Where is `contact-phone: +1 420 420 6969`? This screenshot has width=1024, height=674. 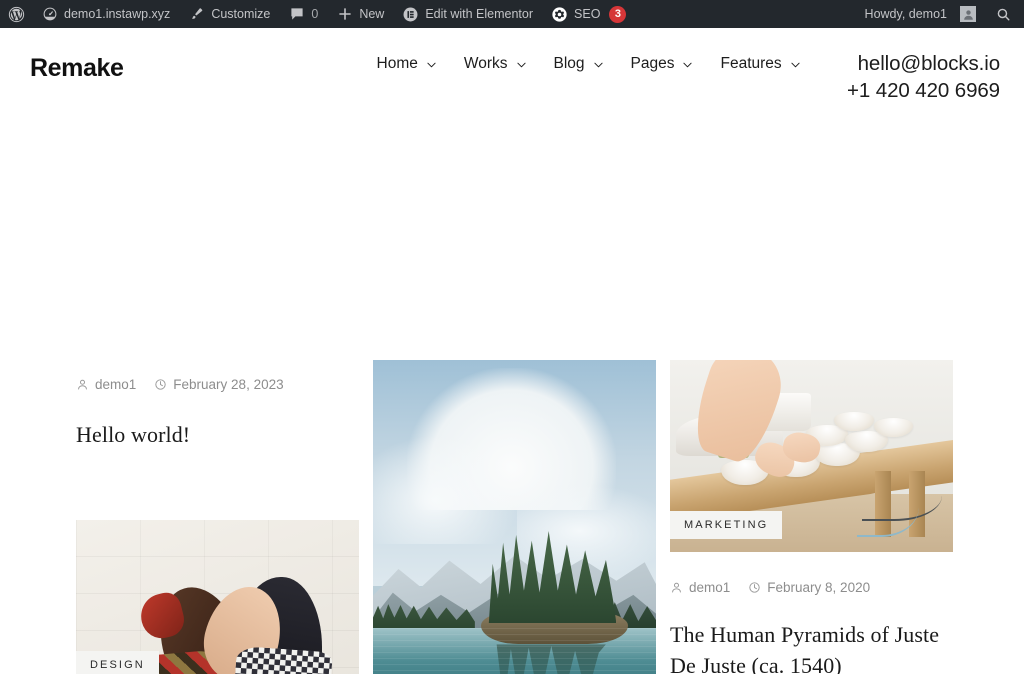 contact-phone: +1 420 420 6969 is located at coordinates (923, 90).